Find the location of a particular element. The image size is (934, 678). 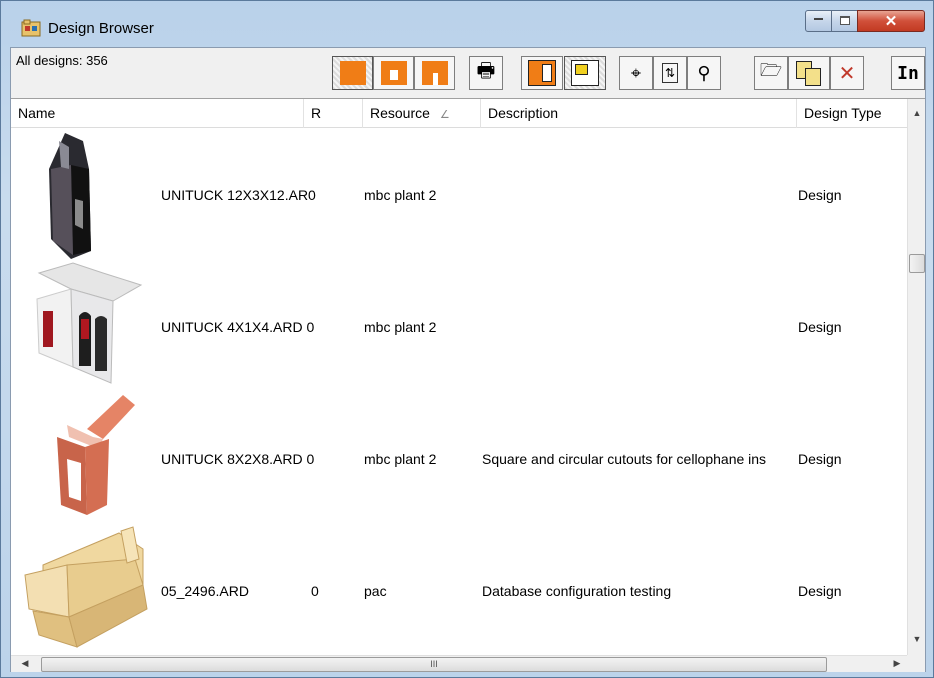

horizontal-scrollbar: ◀ III ▶ is located at coordinates (459, 663).